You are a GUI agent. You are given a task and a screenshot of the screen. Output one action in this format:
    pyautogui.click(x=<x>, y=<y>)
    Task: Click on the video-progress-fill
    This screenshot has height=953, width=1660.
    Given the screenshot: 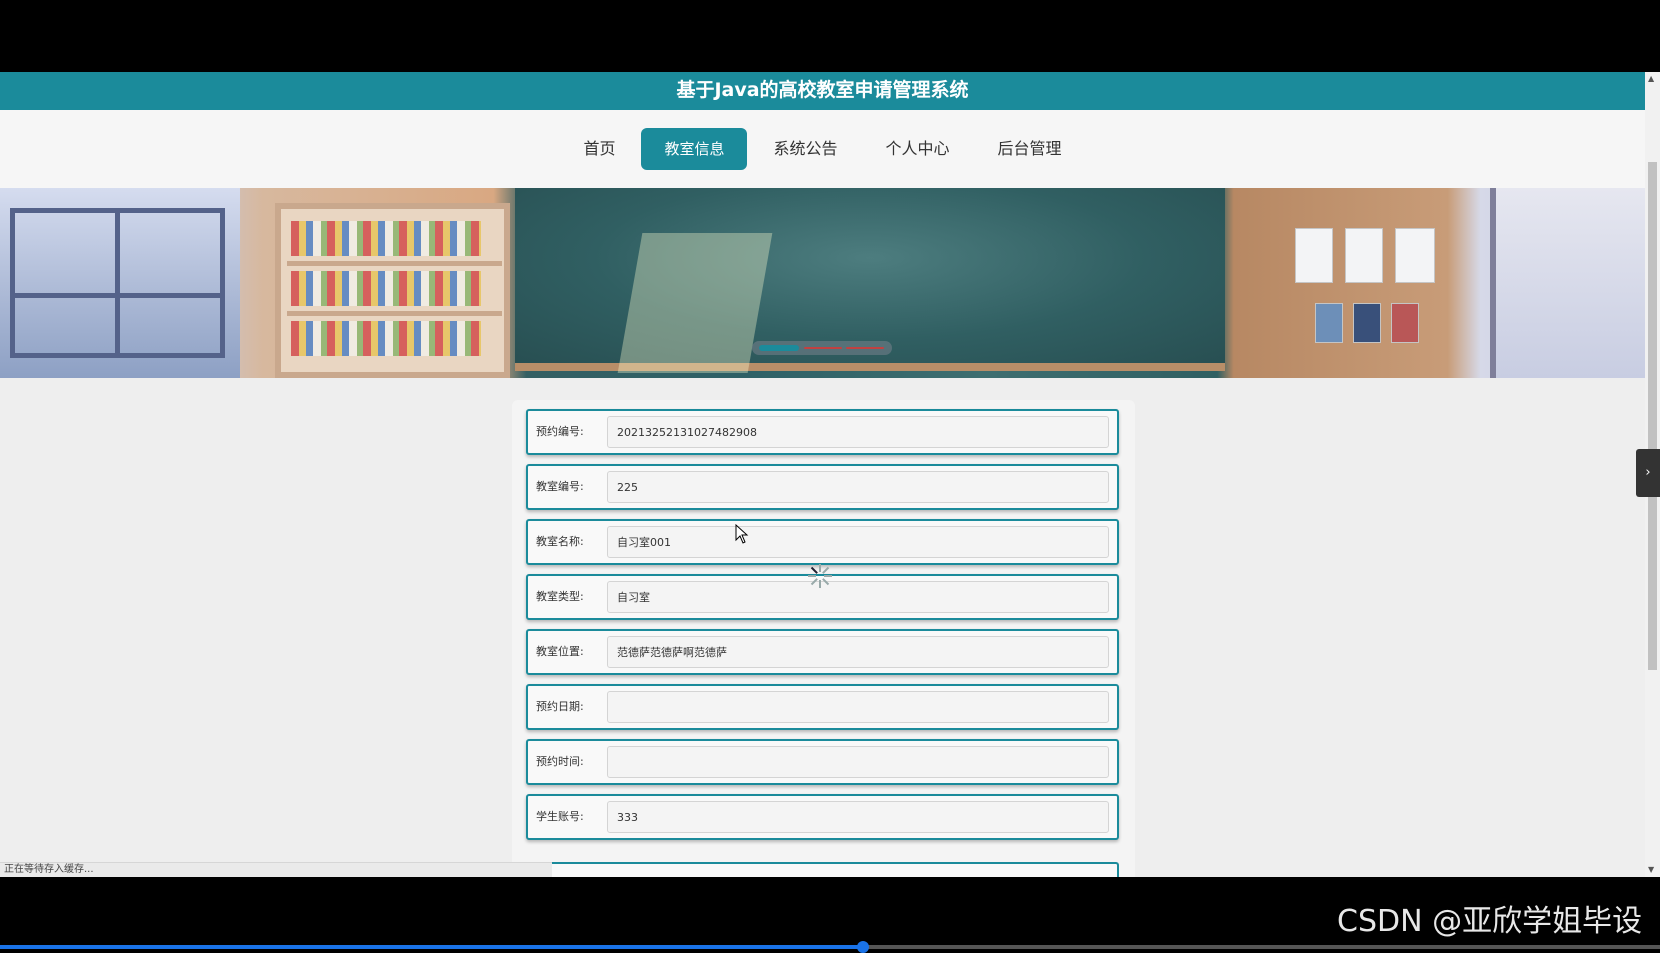 What is the action you would take?
    pyautogui.click(x=432, y=947)
    